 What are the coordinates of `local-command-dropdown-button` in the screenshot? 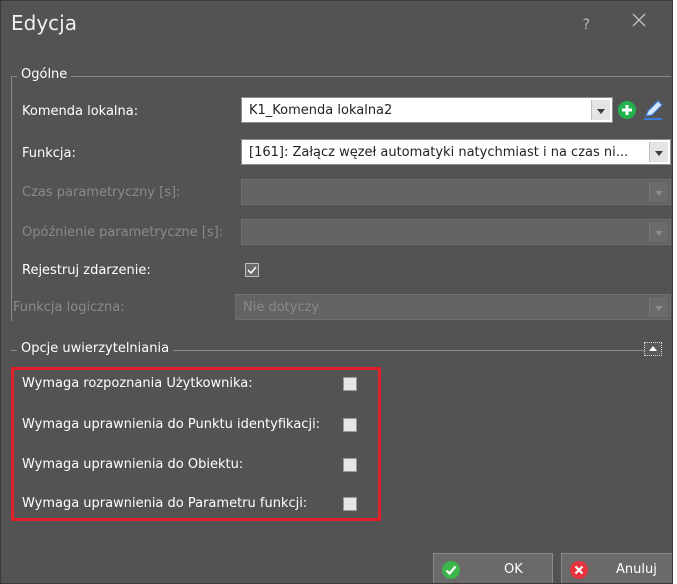 It's located at (600, 110).